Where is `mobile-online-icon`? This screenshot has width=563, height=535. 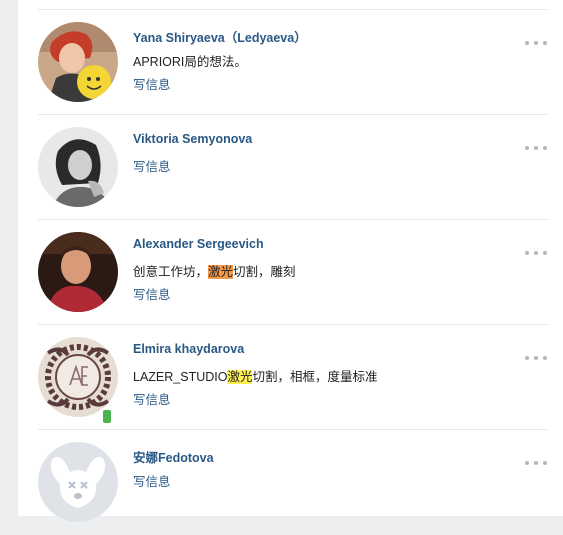 mobile-online-icon is located at coordinates (107, 417).